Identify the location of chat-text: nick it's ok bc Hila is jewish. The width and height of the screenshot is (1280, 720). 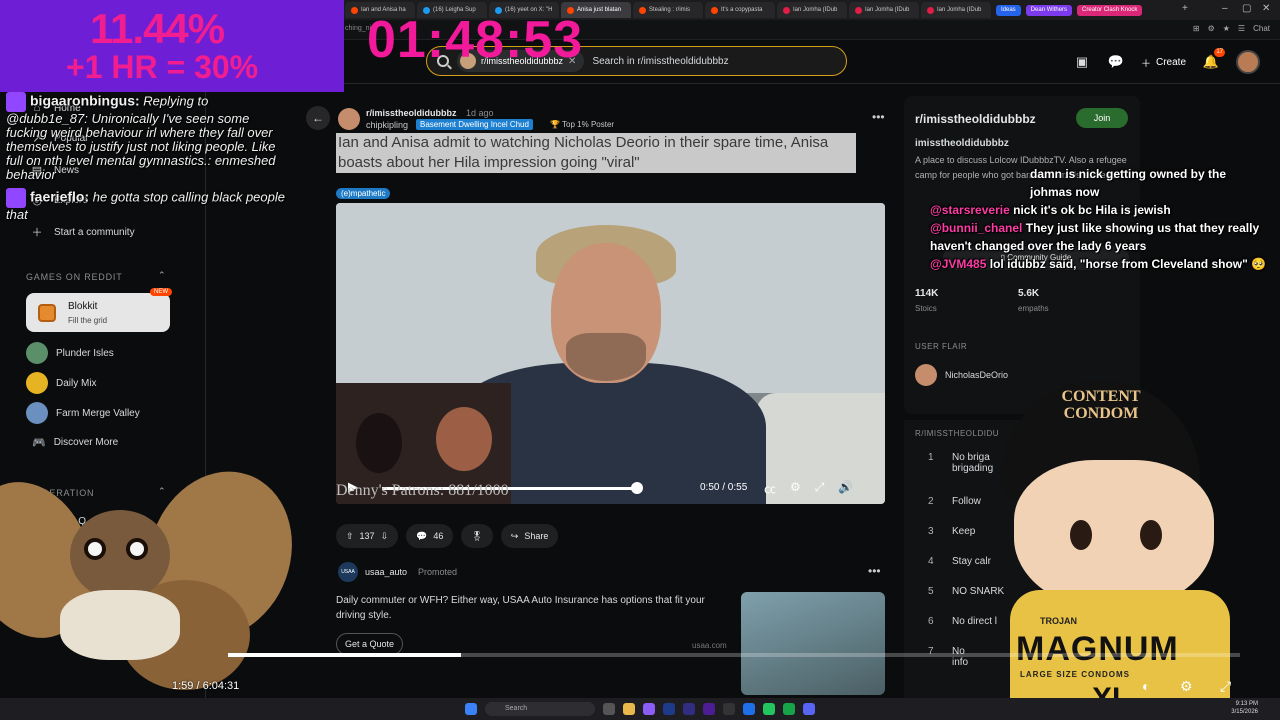
(1092, 210).